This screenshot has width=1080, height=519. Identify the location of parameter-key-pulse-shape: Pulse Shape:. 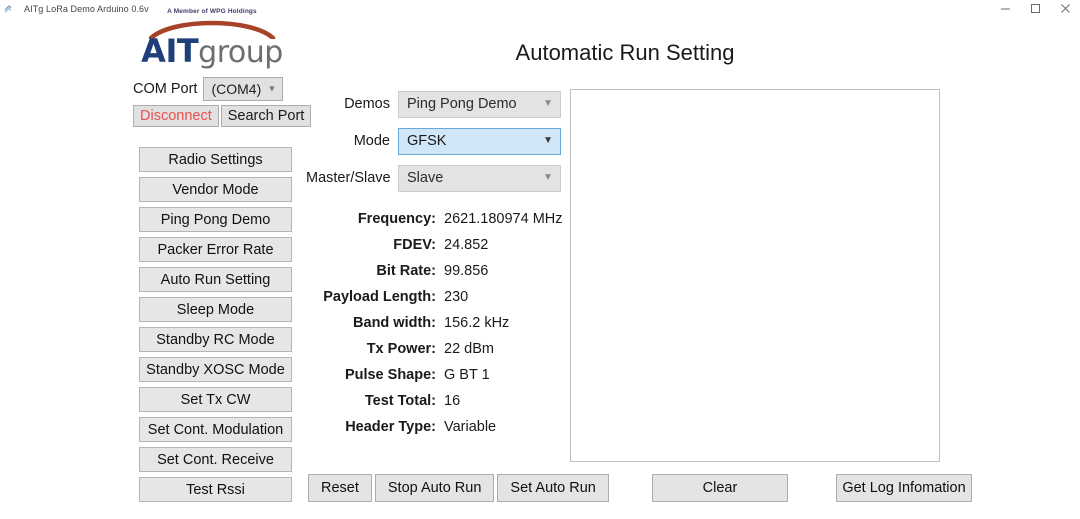
(390, 375).